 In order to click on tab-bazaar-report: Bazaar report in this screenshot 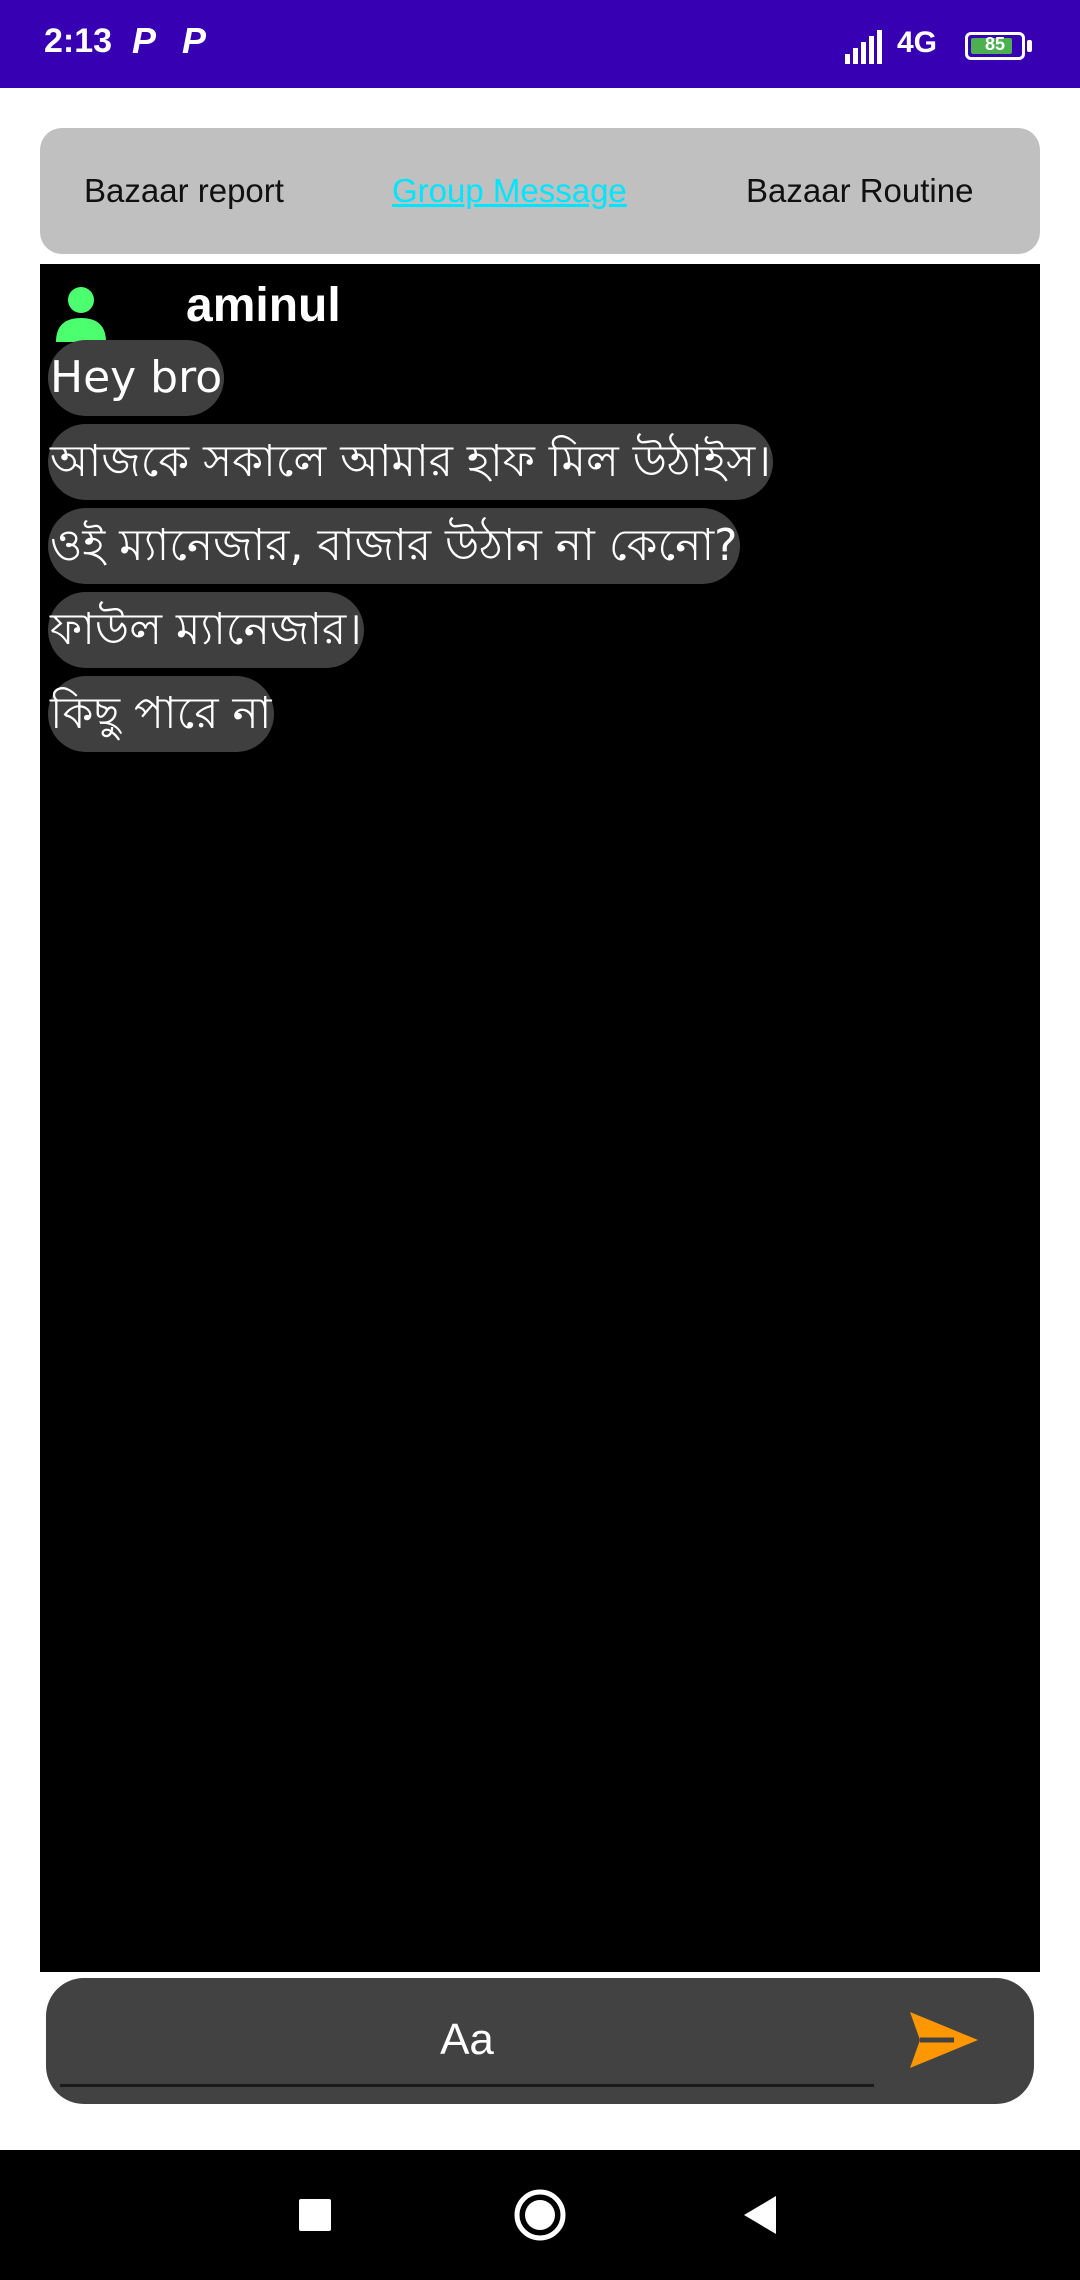, I will do `click(184, 191)`.